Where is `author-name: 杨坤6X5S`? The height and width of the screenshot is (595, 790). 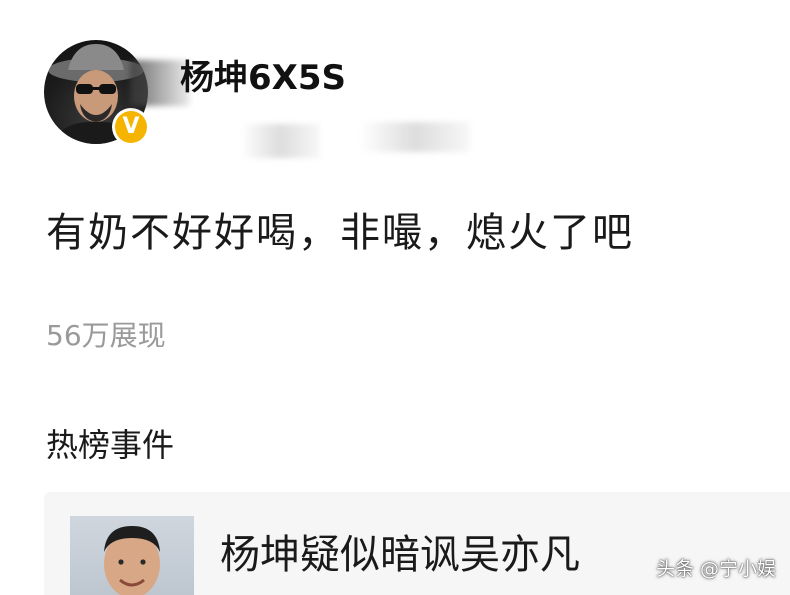
author-name: 杨坤6X5S is located at coordinates (263, 74).